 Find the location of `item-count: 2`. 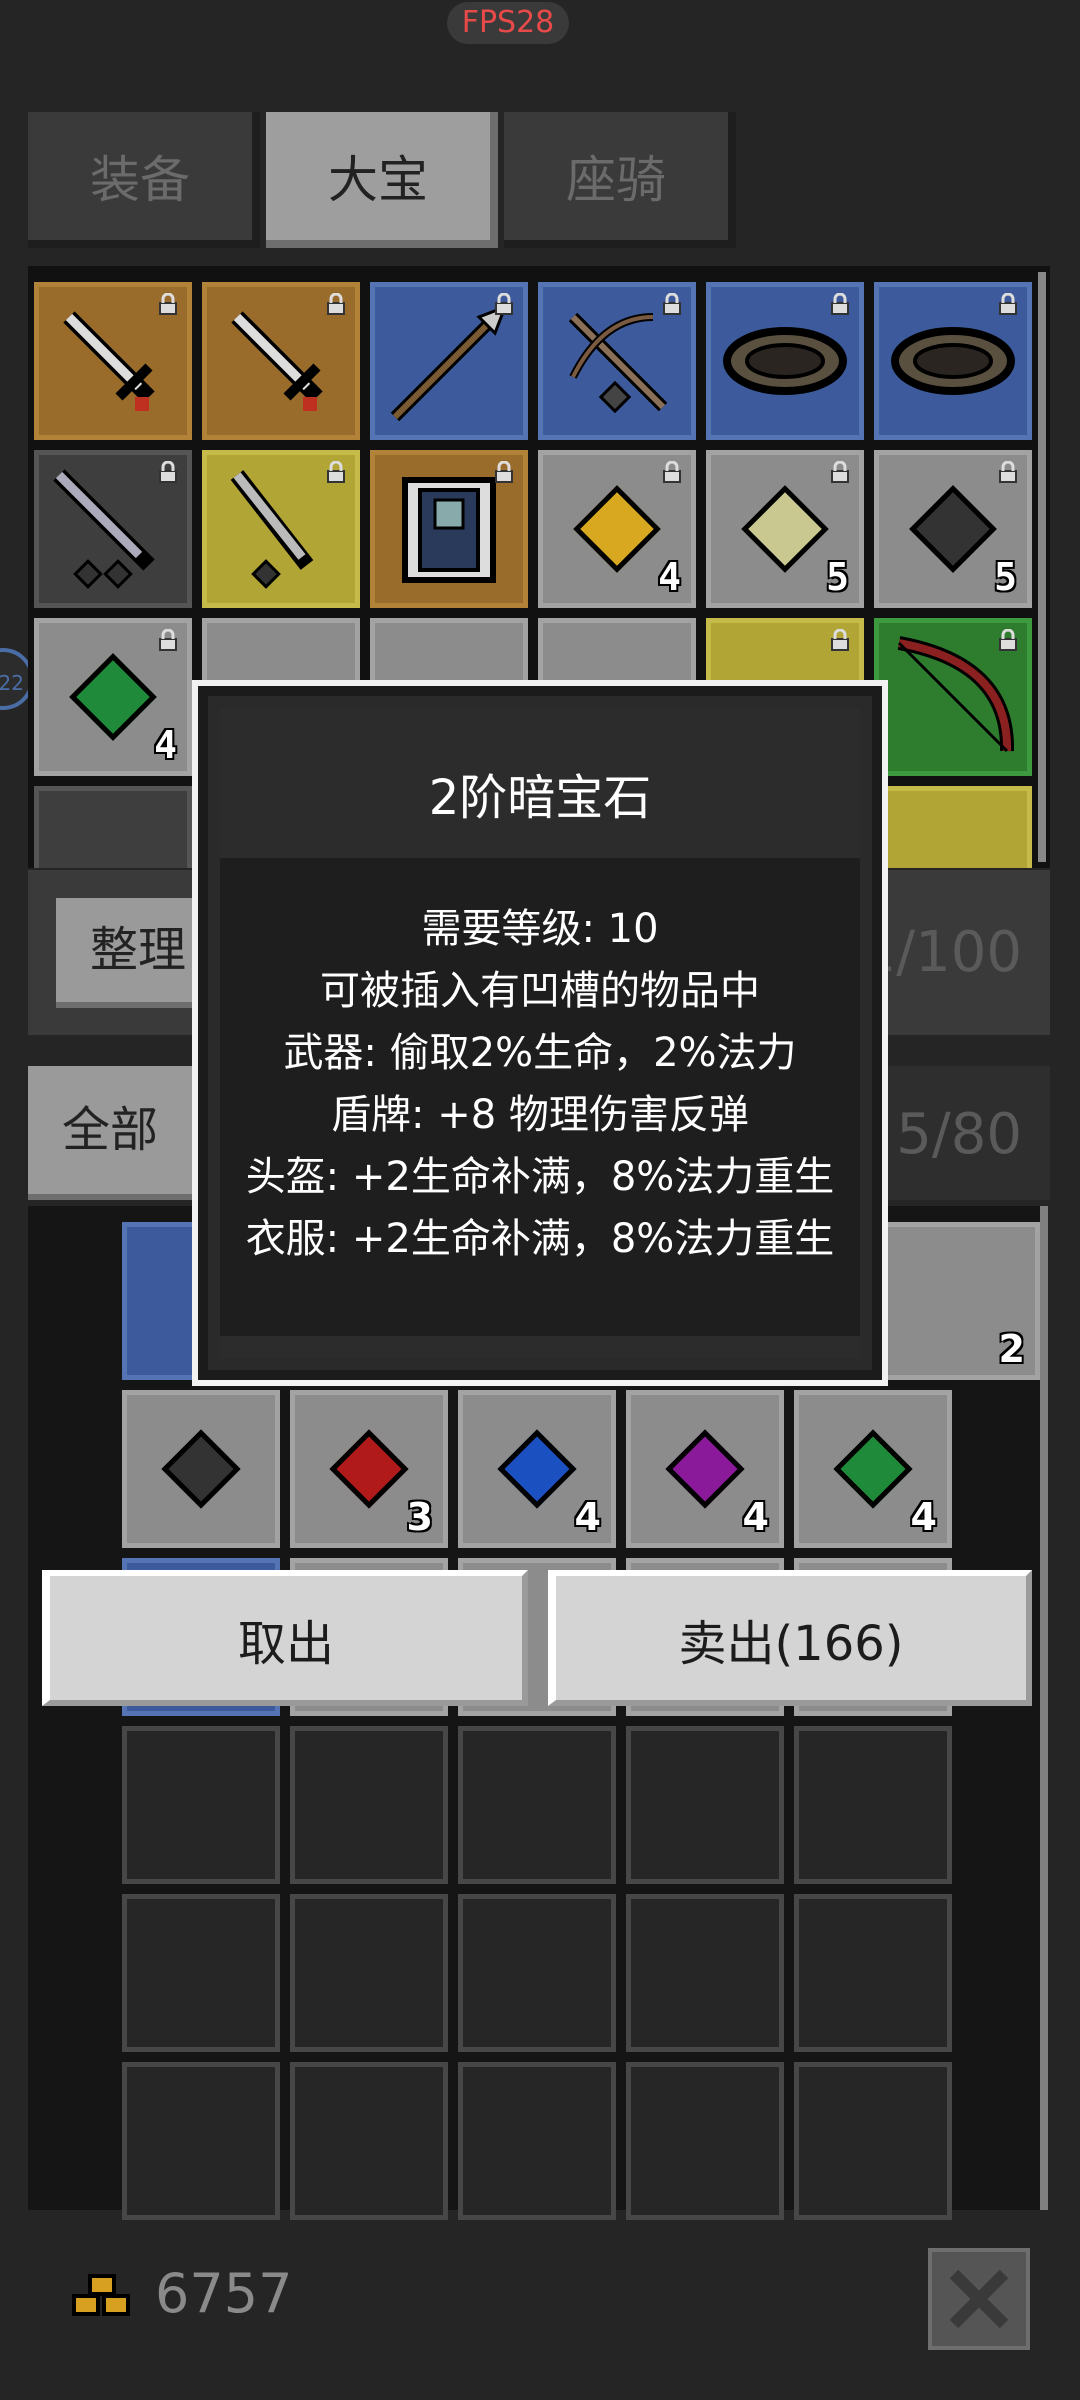

item-count: 2 is located at coordinates (1011, 1349).